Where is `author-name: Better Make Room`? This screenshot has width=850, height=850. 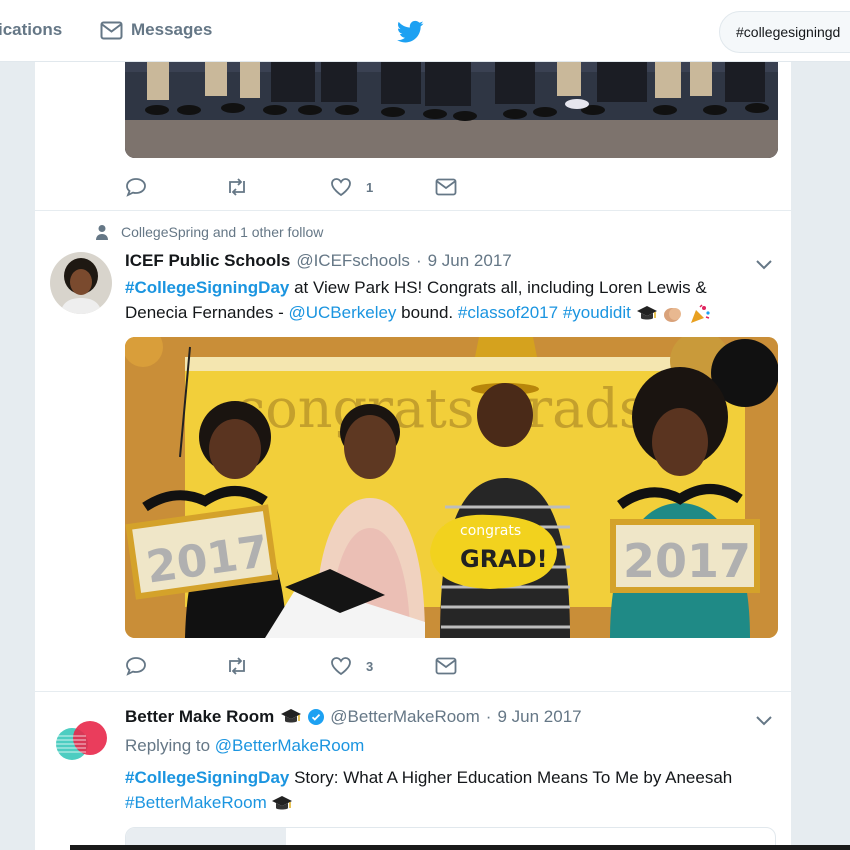
author-name: Better Make Room is located at coordinates (199, 717).